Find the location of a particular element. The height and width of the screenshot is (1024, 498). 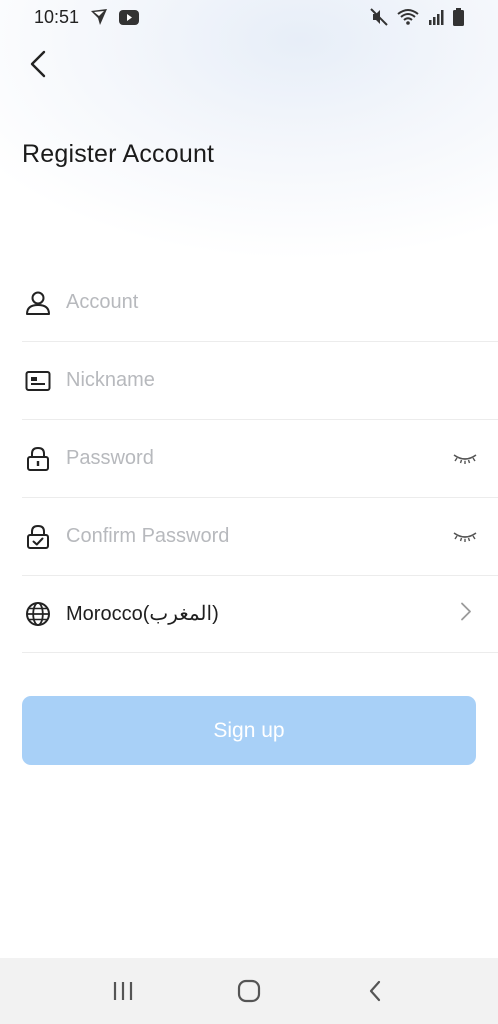

lock-check-icon is located at coordinates (41, 537).